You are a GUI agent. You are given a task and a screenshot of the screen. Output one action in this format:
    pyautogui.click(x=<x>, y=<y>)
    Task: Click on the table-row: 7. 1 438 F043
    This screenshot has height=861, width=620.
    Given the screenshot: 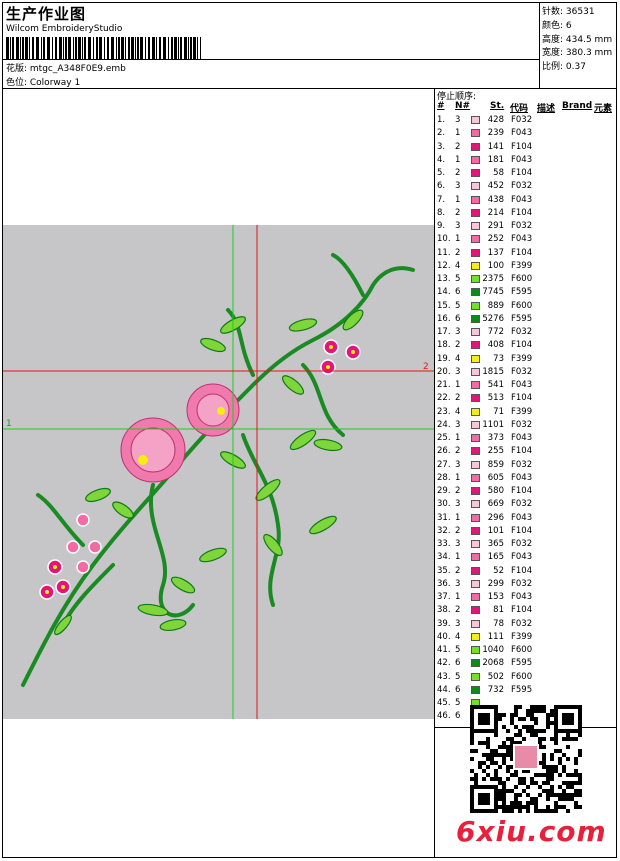 What is the action you would take?
    pyautogui.click(x=526, y=200)
    